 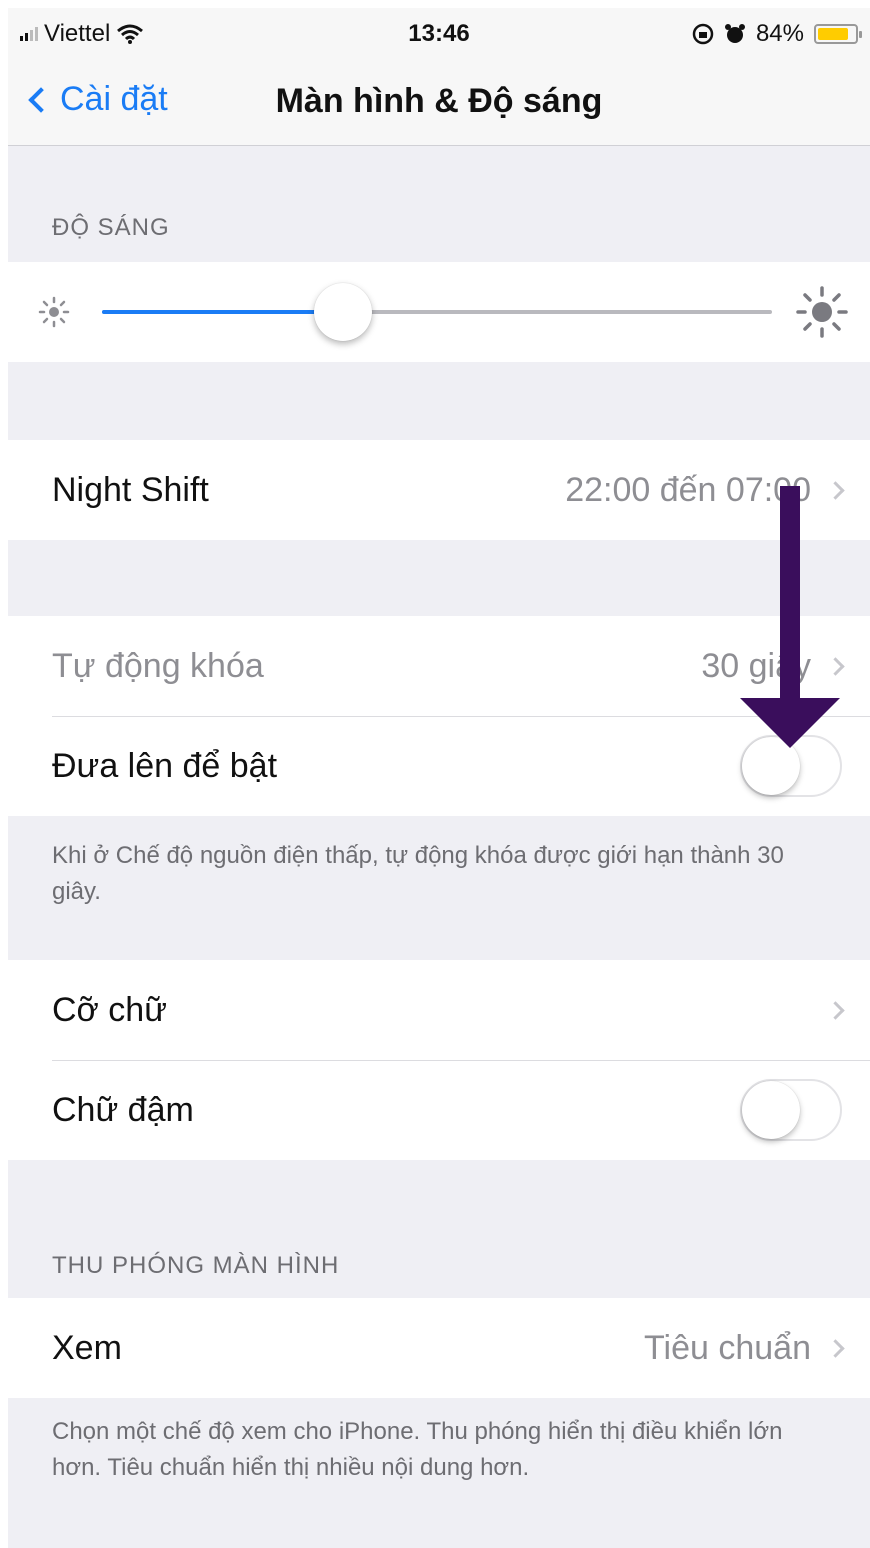 I want to click on brightness-slider-fill, so click(x=223, y=312).